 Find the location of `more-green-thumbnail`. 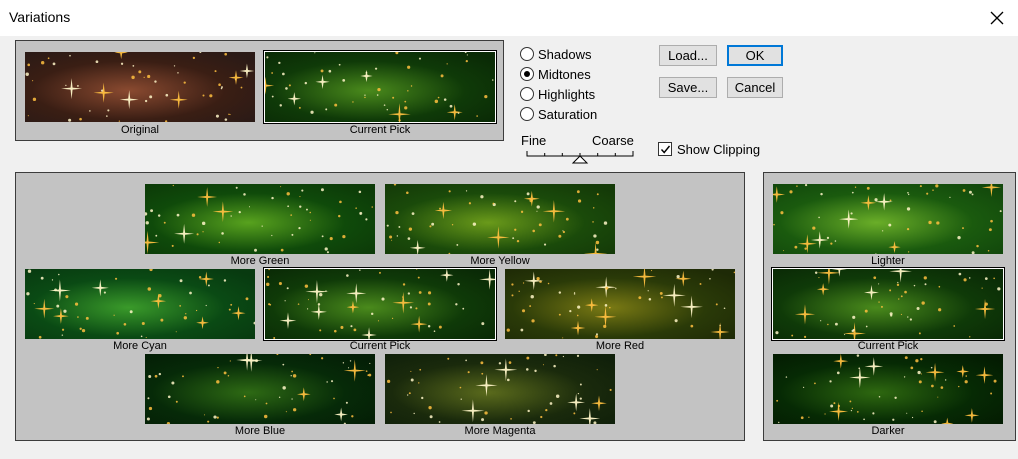

more-green-thumbnail is located at coordinates (260, 219).